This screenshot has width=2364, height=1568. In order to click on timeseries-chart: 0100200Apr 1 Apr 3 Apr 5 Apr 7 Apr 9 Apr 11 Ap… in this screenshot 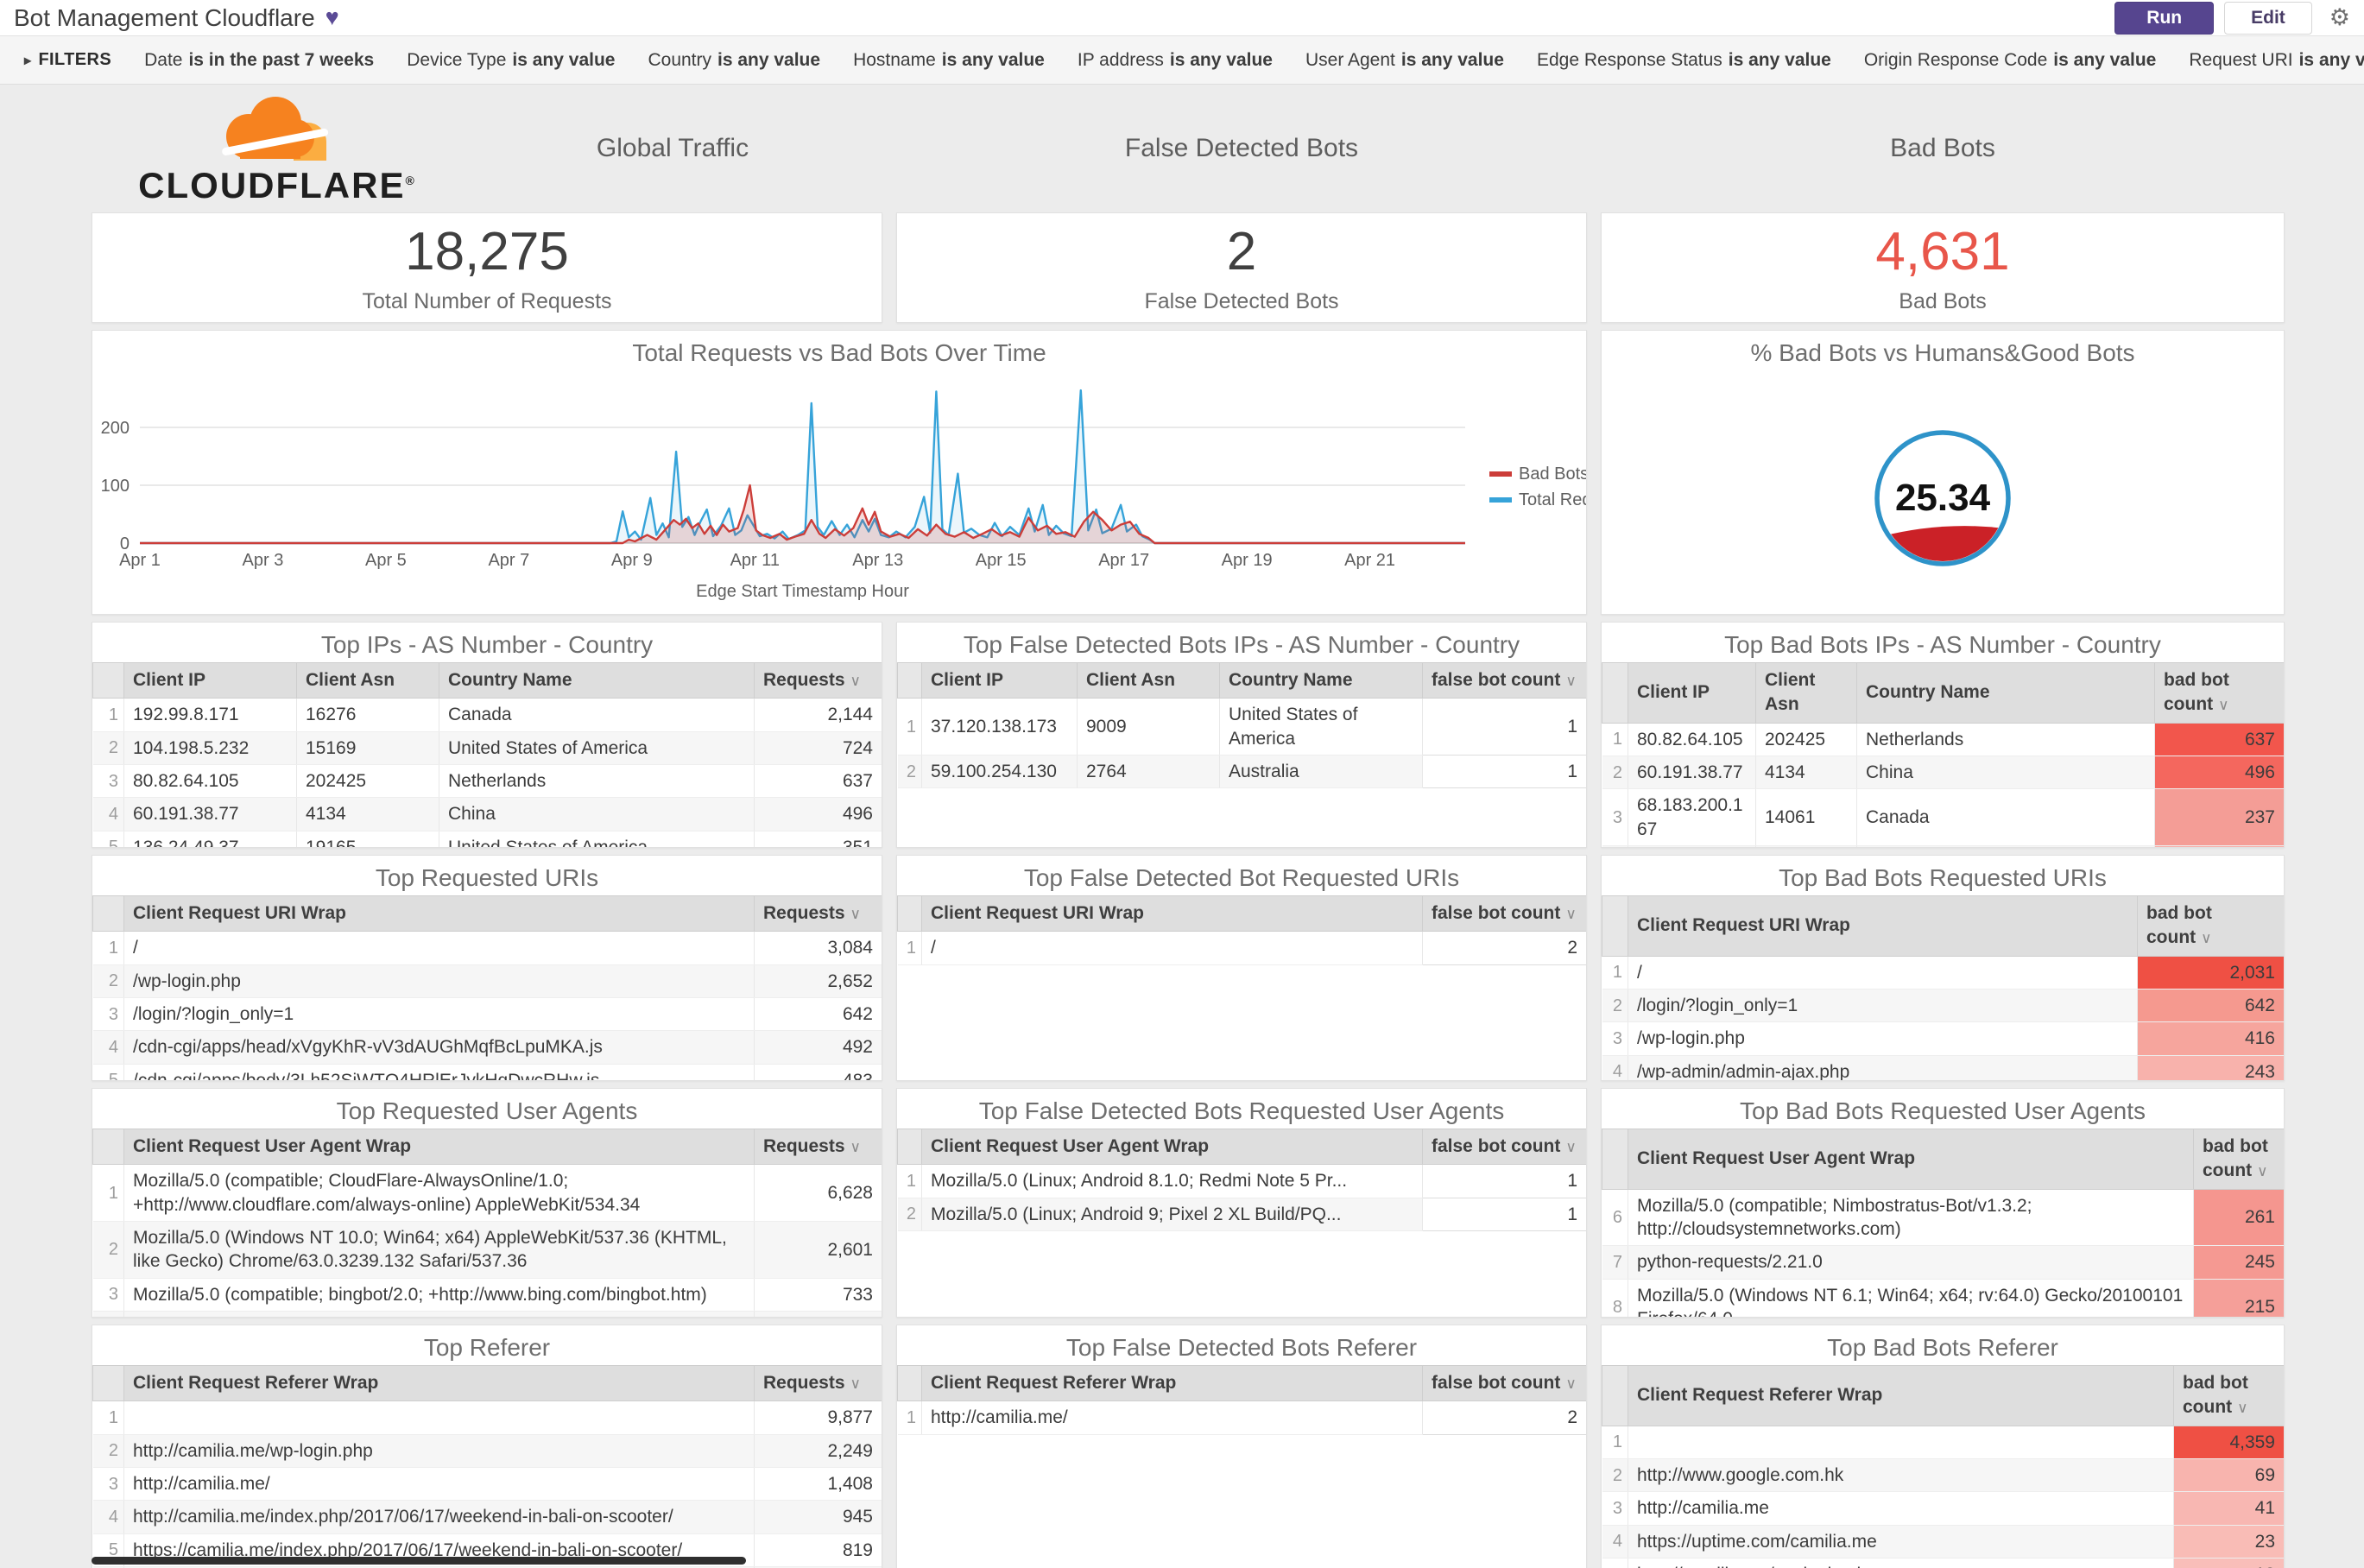, I will do `click(839, 492)`.